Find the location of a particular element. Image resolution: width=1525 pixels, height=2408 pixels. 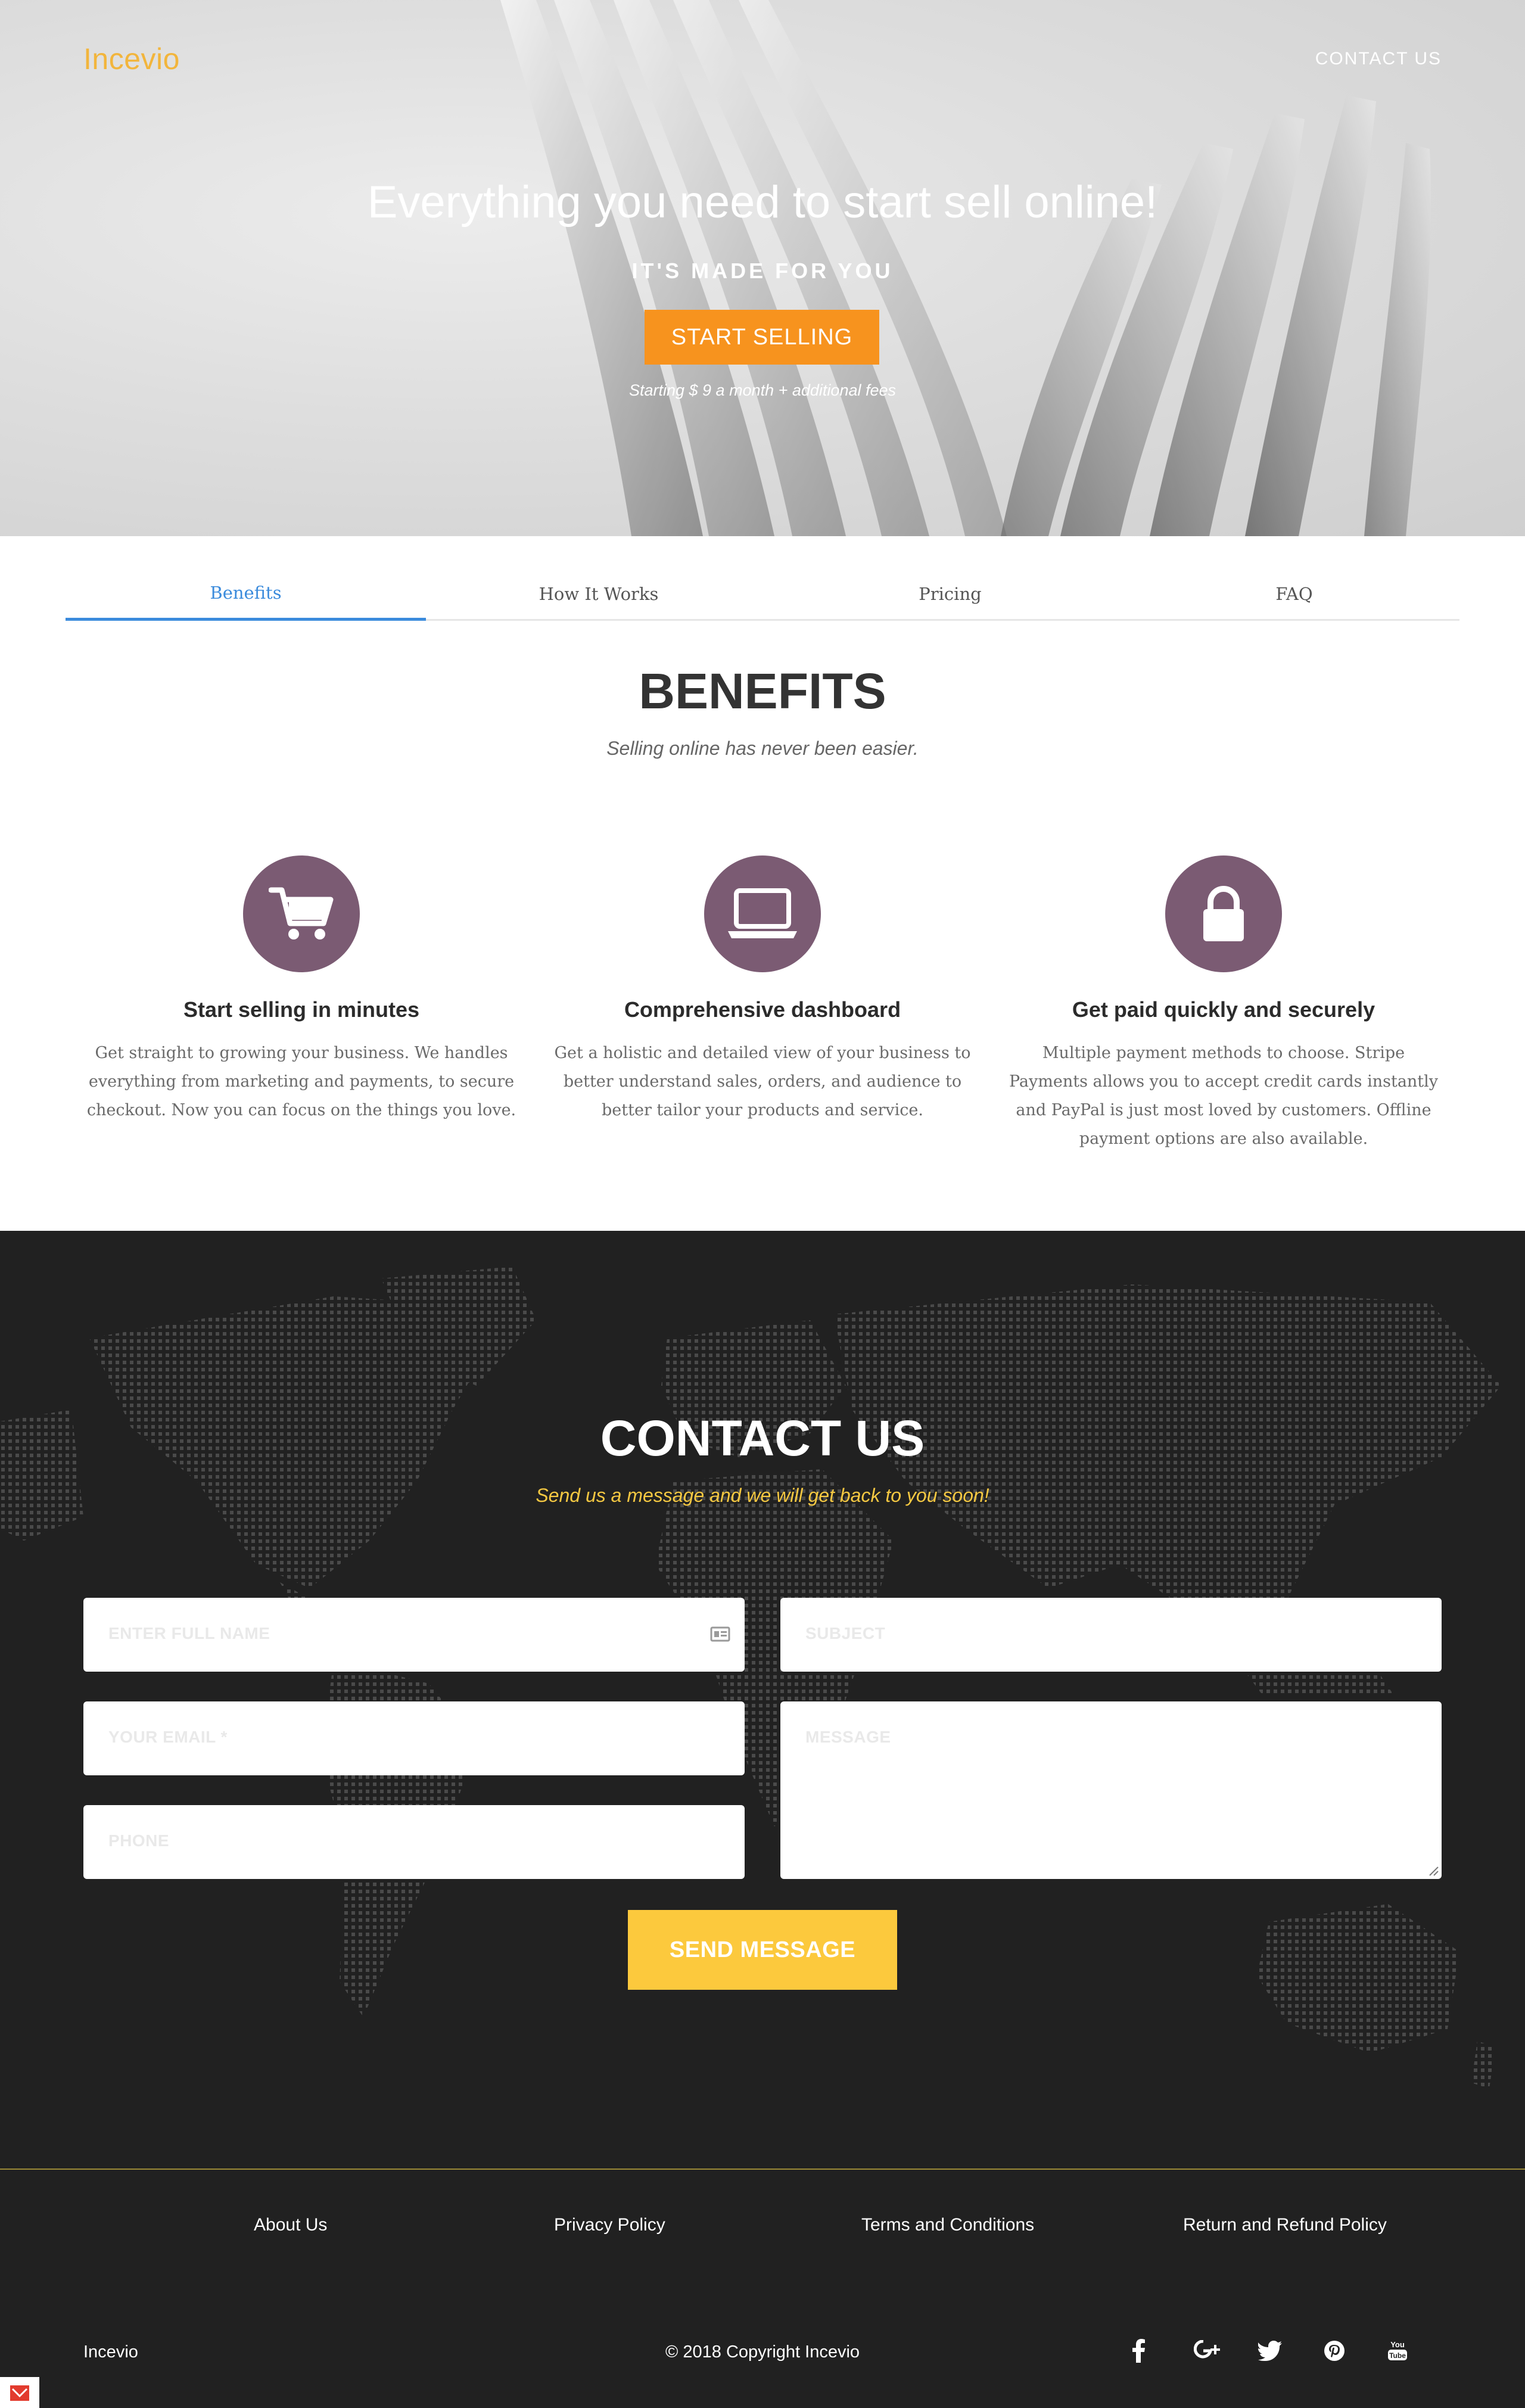

feature-title: Comprehensive dashboard is located at coordinates (762, 1009).